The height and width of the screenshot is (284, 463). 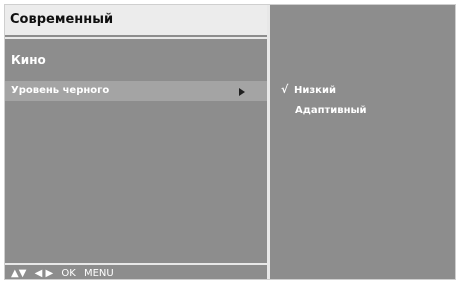 I want to click on menu-item-black-level: Уровень черного, so click(x=136, y=91).